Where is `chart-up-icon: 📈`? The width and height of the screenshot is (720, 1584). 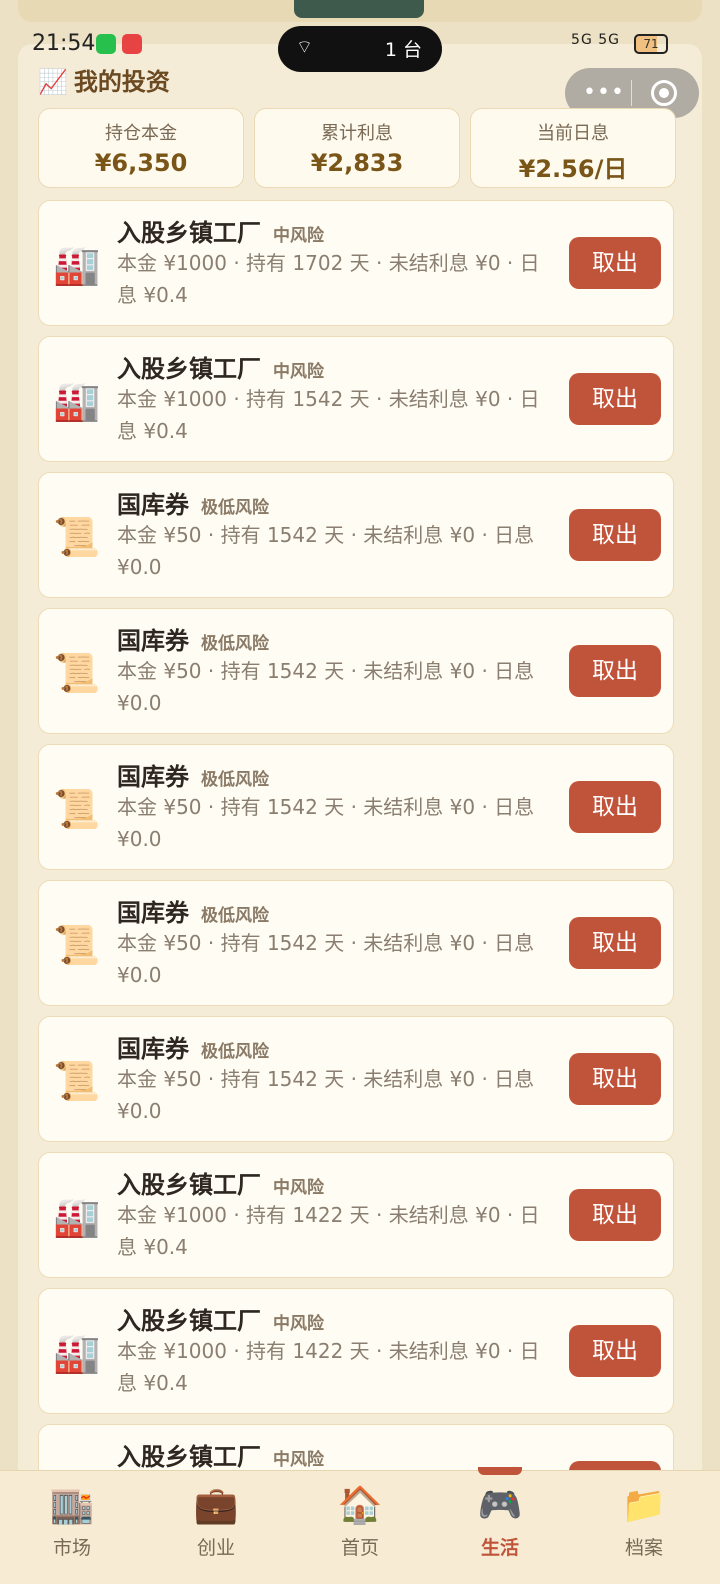 chart-up-icon: 📈 is located at coordinates (53, 82).